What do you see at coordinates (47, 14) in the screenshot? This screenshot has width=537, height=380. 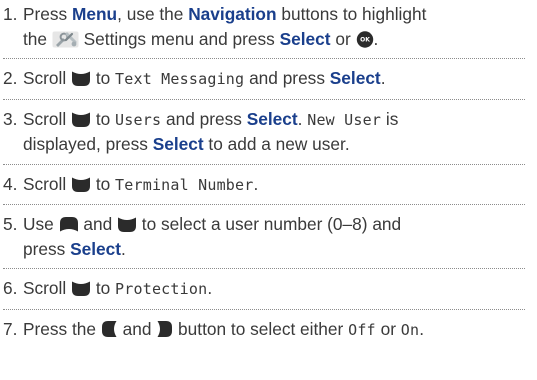 I see `step-text: Press` at bounding box center [47, 14].